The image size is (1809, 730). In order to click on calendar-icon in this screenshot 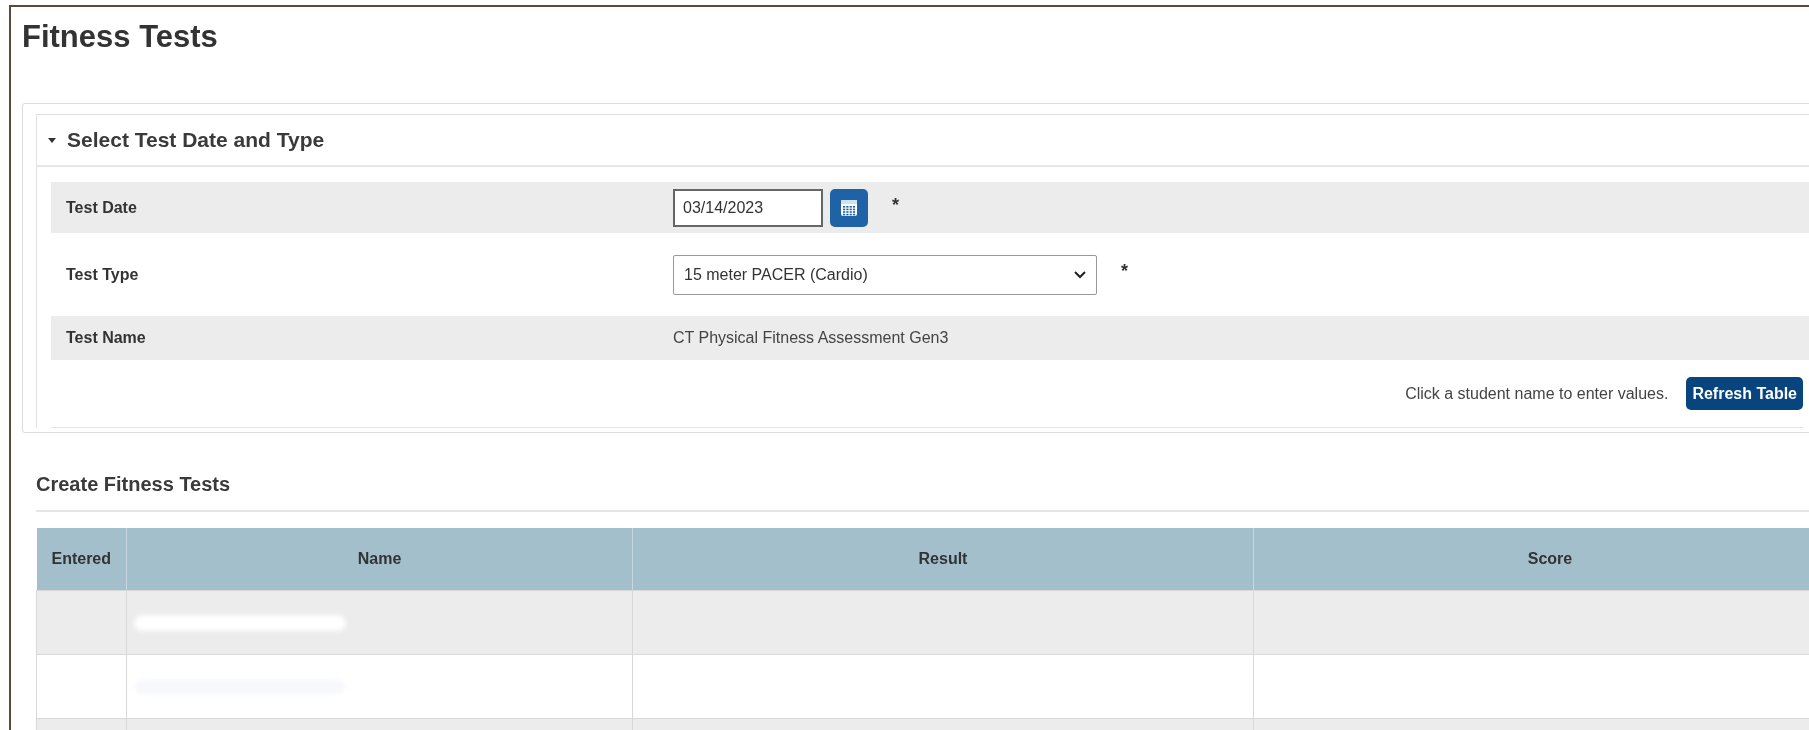, I will do `click(849, 207)`.